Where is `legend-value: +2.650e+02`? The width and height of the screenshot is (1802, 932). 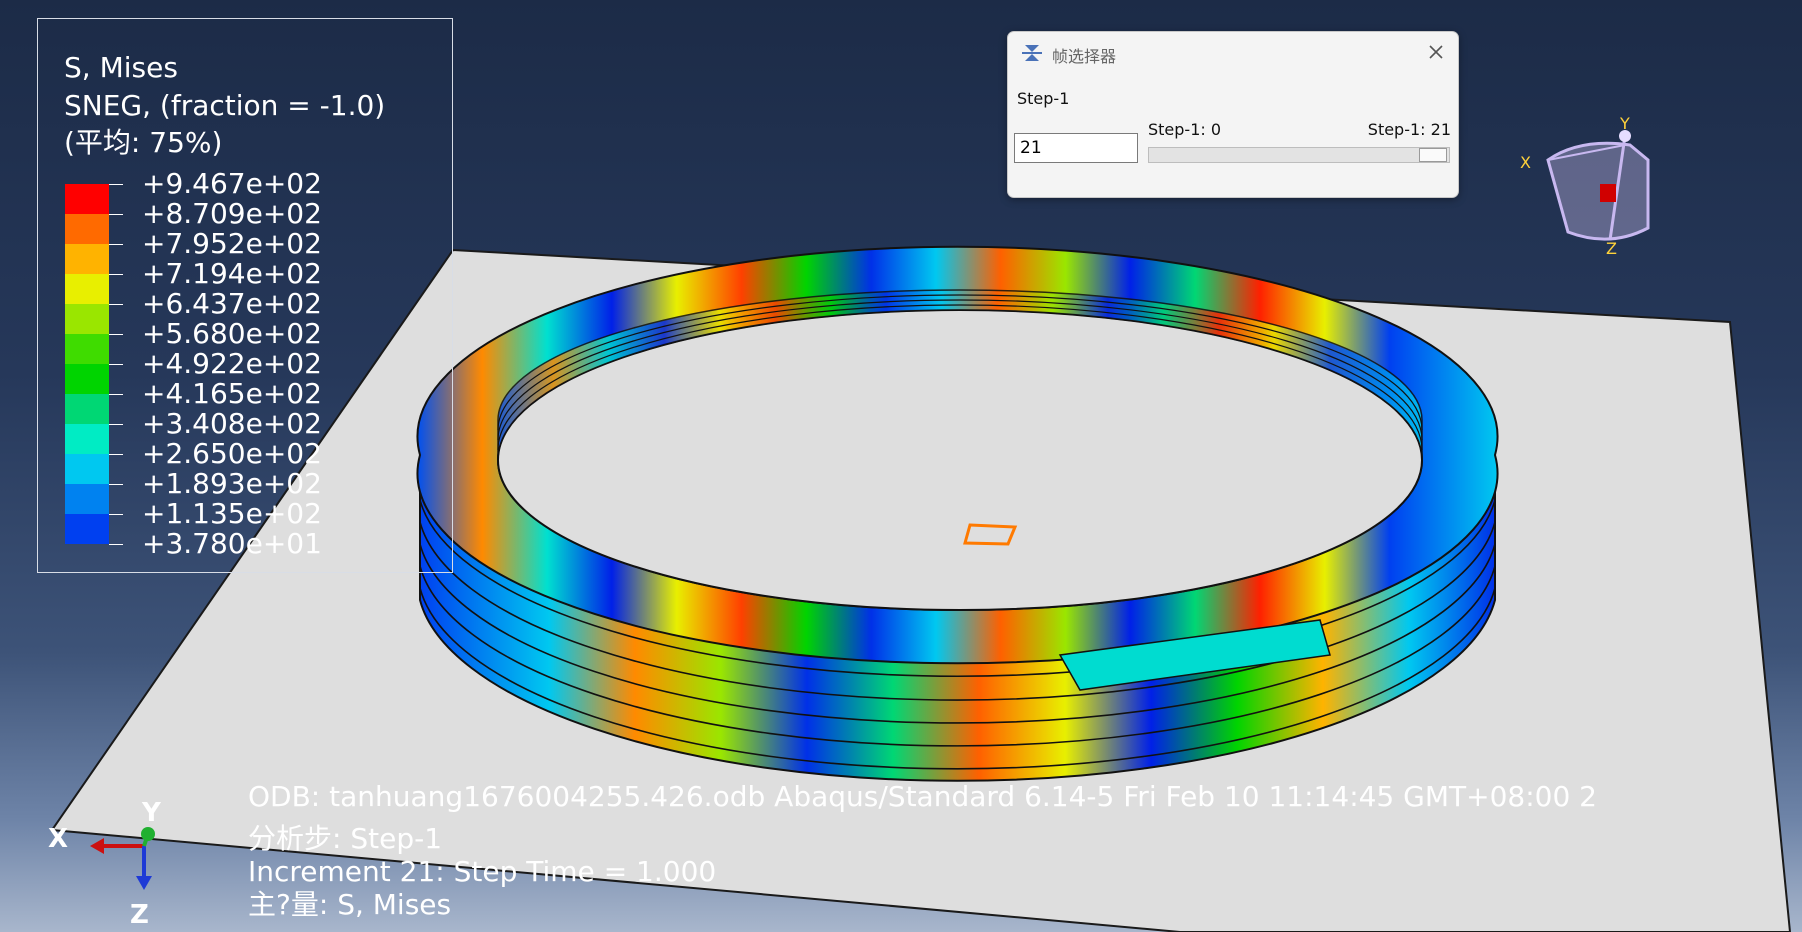
legend-value: +2.650e+02 is located at coordinates (232, 453).